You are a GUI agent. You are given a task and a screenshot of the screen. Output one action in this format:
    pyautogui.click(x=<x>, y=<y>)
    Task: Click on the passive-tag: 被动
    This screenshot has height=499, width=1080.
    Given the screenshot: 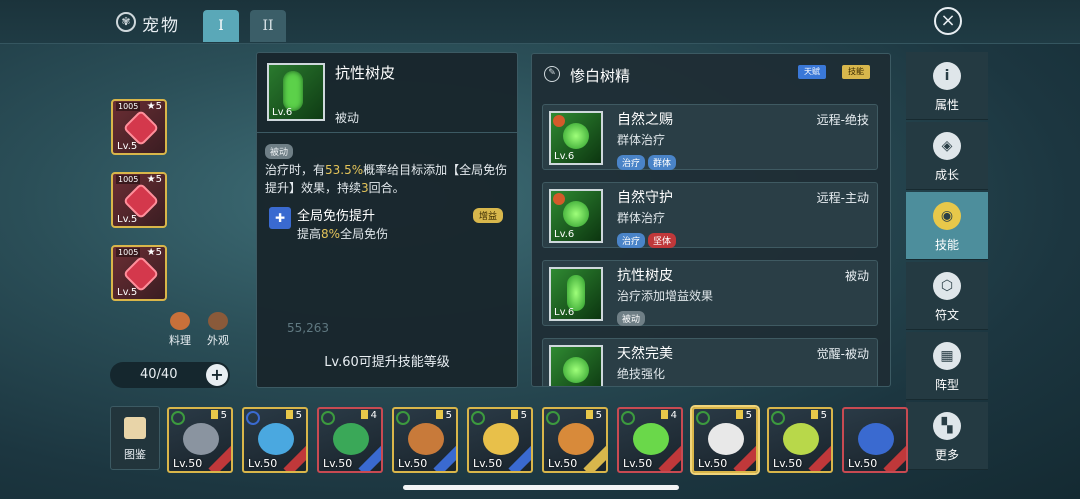 What is the action you would take?
    pyautogui.click(x=279, y=151)
    